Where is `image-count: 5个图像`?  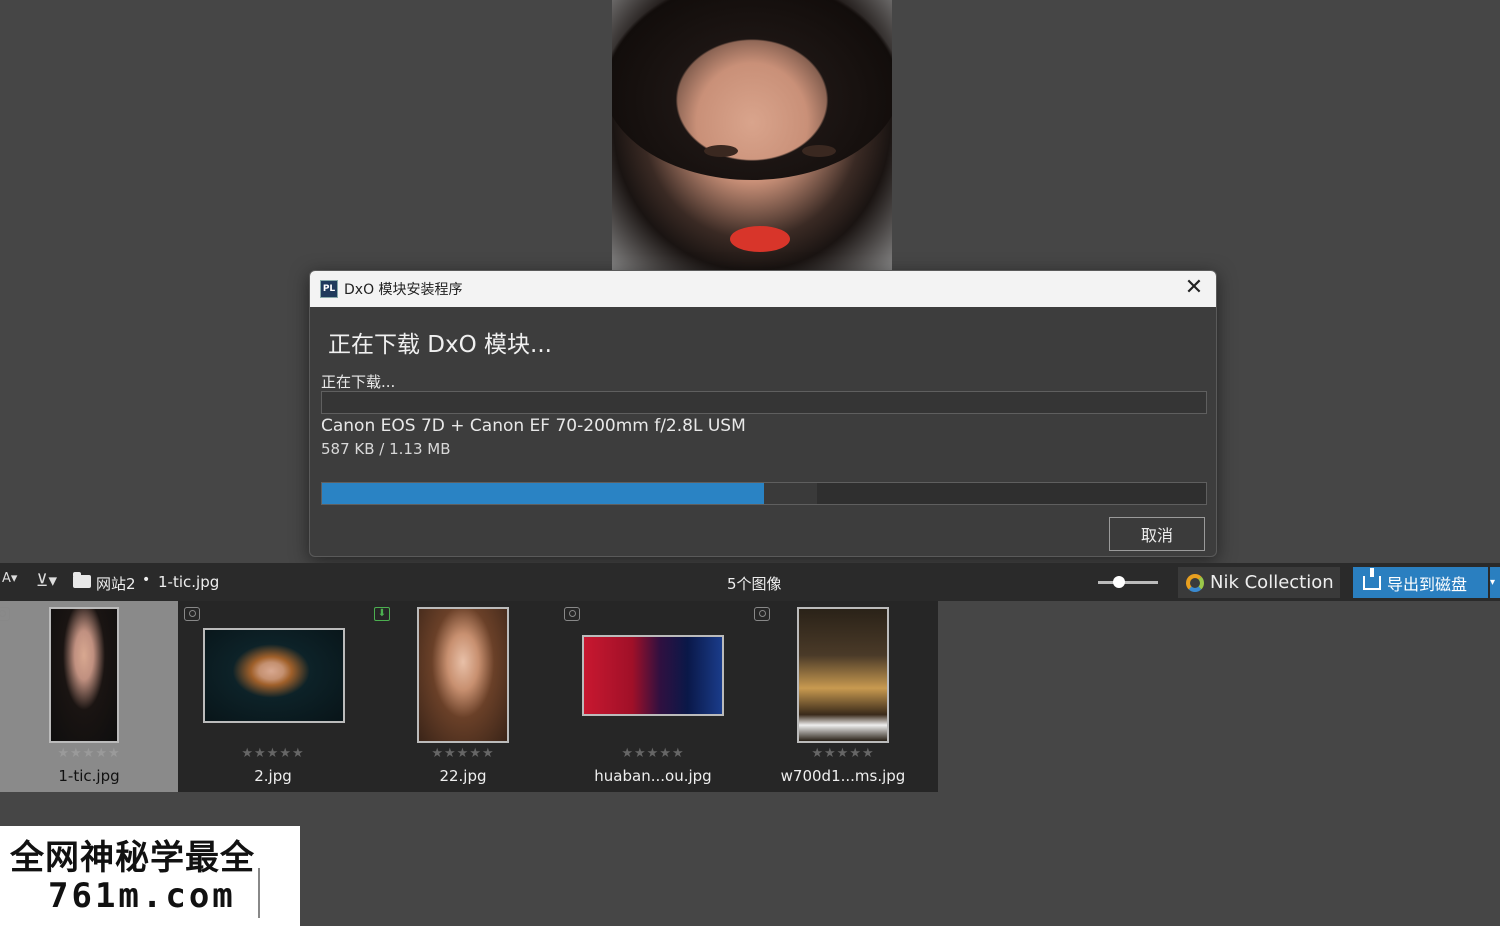 image-count: 5个图像 is located at coordinates (754, 584).